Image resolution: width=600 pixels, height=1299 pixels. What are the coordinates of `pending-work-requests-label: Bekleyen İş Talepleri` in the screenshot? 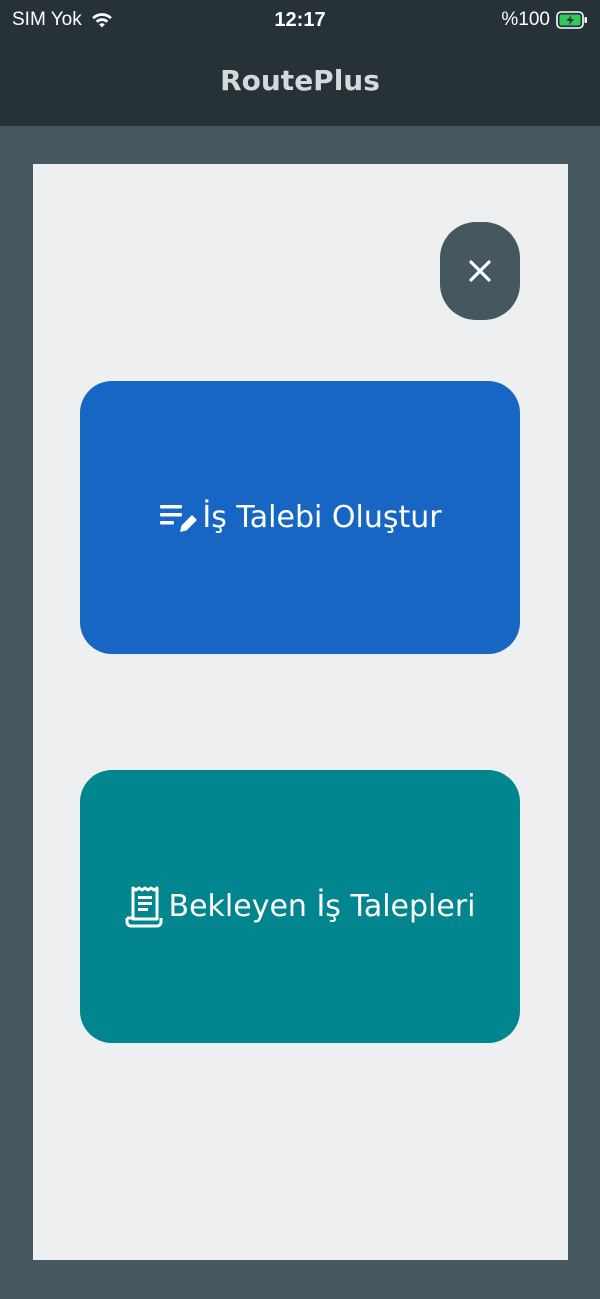 It's located at (322, 906).